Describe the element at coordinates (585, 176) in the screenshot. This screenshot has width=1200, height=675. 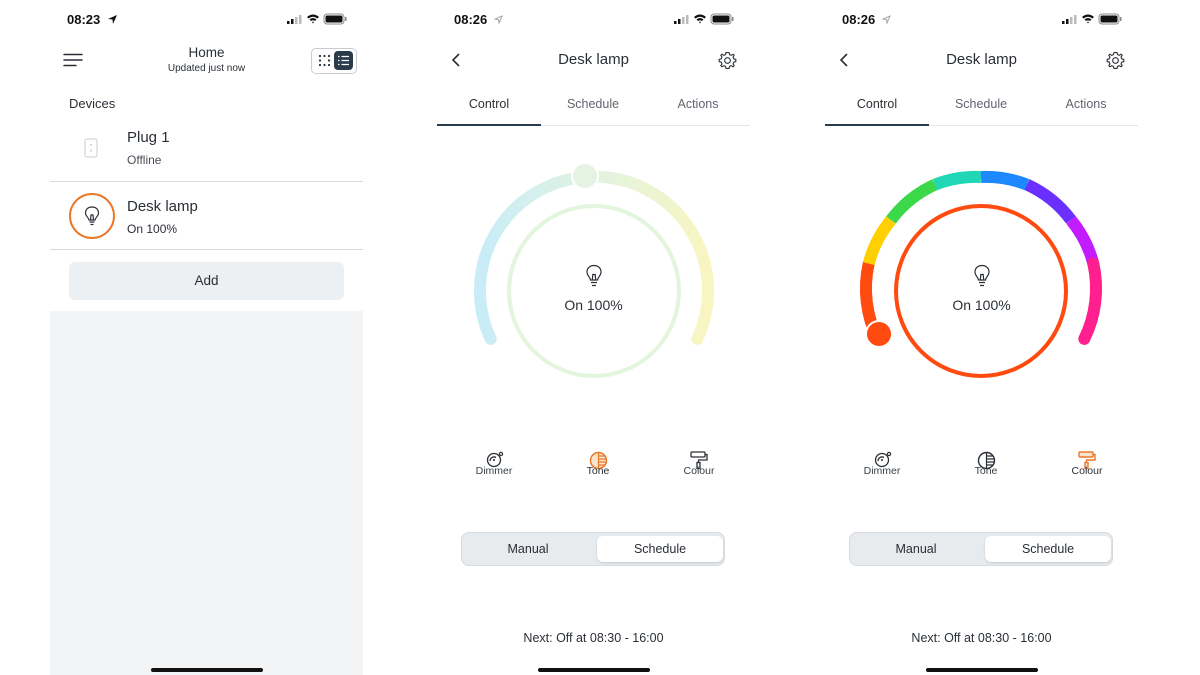
I see `tone-slider-handle` at that location.